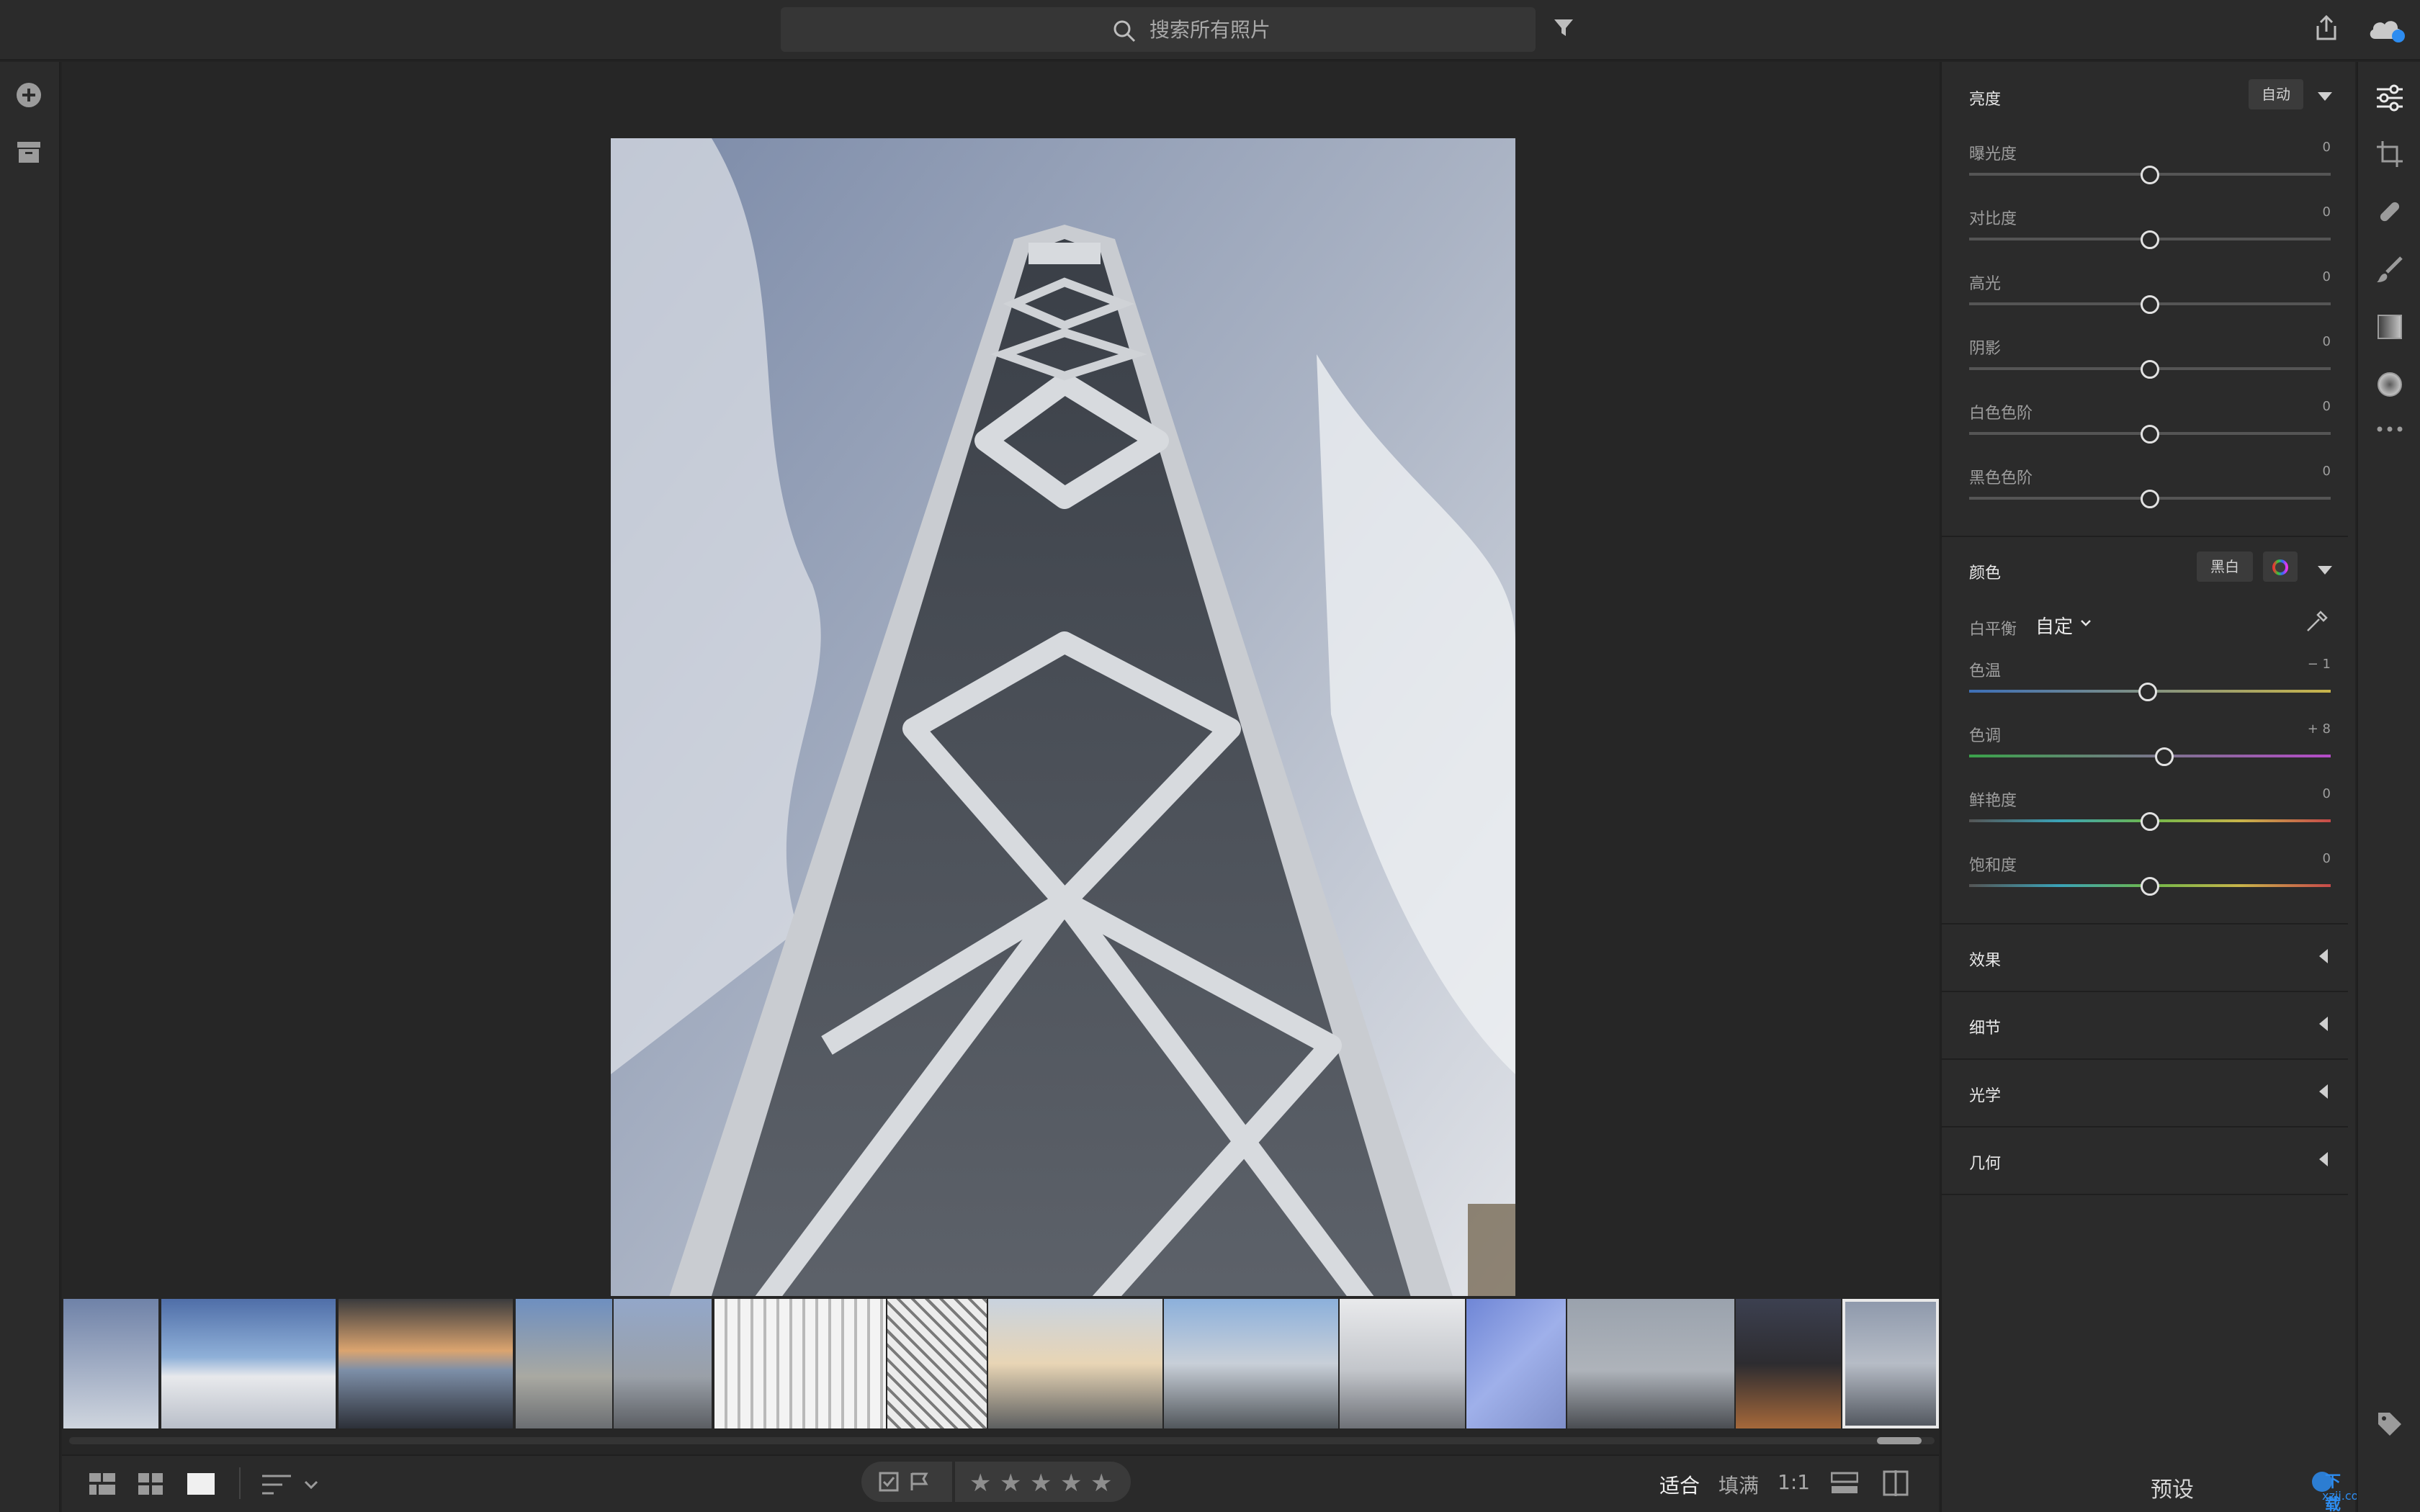 The height and width of the screenshot is (1512, 2420). Describe the element at coordinates (1890, 1363) in the screenshot. I see `filmstrip-thumbnail-selected` at that location.